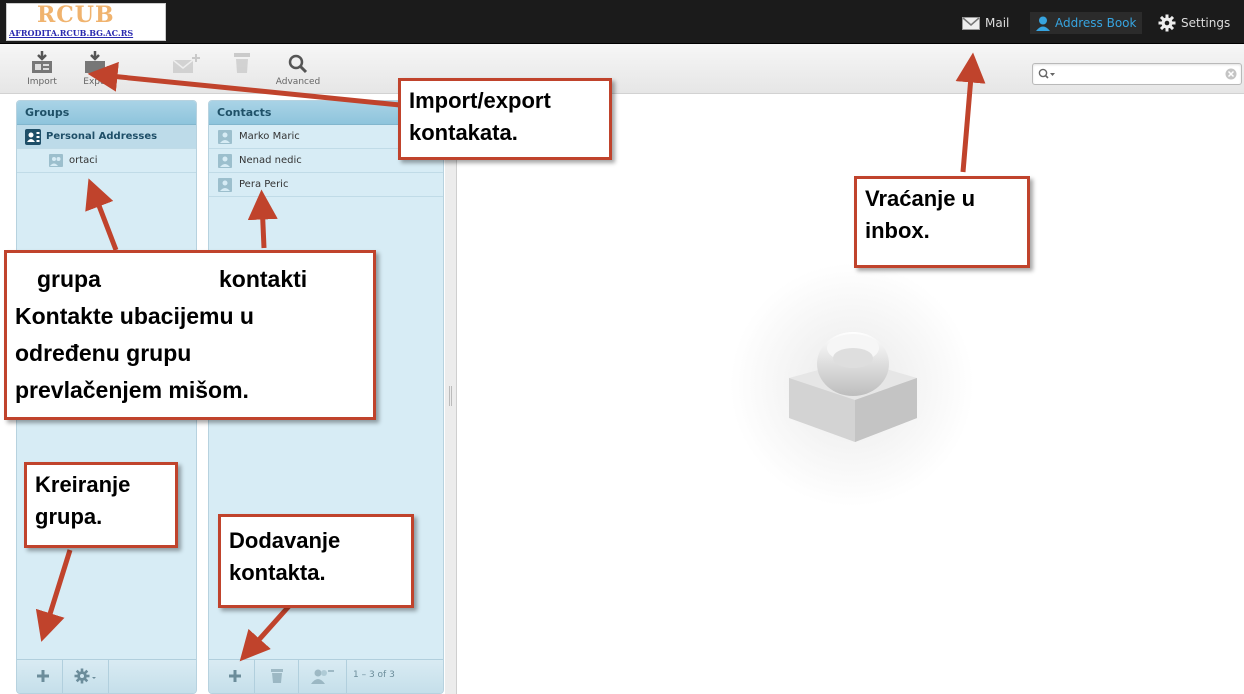  I want to click on annotation-import-export: Import/export kontakata., so click(505, 119).